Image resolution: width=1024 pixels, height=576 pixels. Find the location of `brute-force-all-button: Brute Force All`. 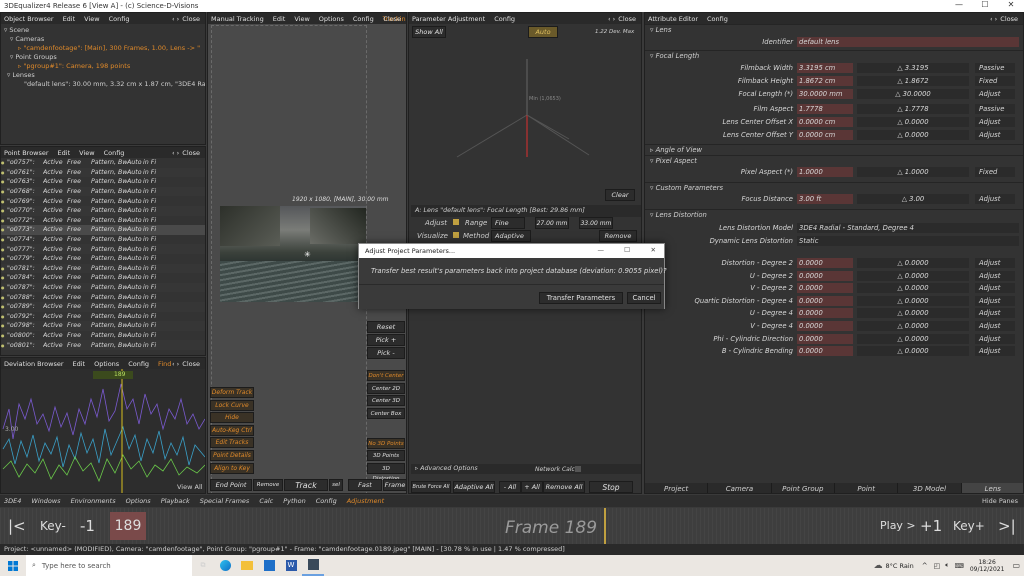

brute-force-all-button: Brute Force All is located at coordinates (431, 487).